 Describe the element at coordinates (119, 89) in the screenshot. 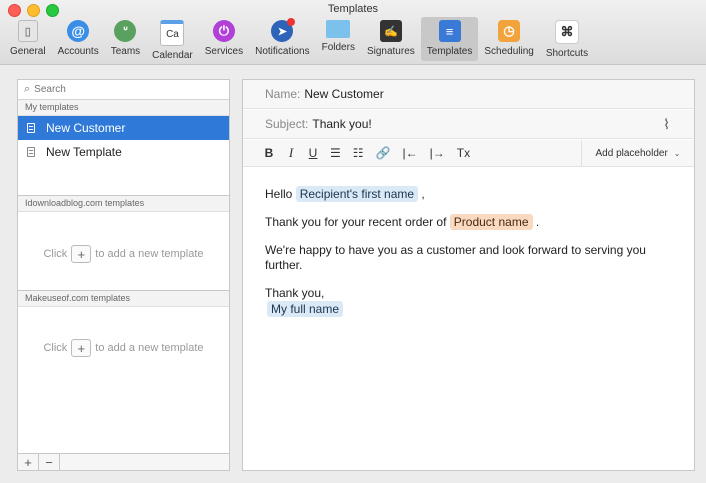

I see `search-input` at that location.